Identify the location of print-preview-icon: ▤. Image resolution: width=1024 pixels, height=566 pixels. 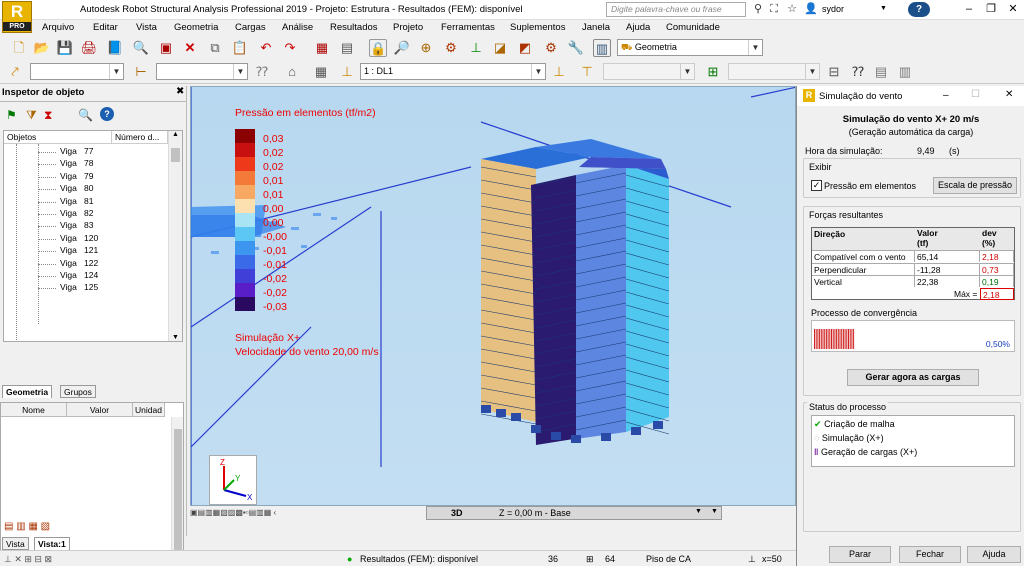
(881, 72).